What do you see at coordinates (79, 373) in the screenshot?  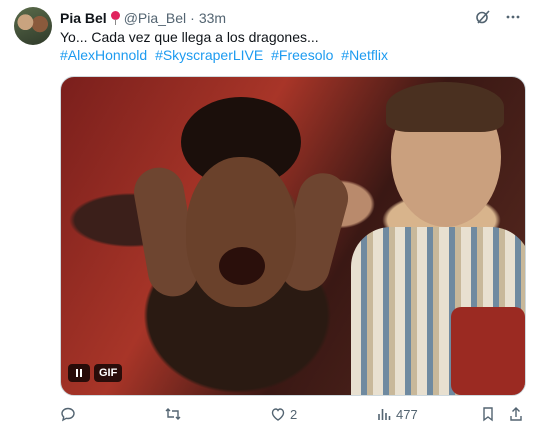 I see `pause-icon` at bounding box center [79, 373].